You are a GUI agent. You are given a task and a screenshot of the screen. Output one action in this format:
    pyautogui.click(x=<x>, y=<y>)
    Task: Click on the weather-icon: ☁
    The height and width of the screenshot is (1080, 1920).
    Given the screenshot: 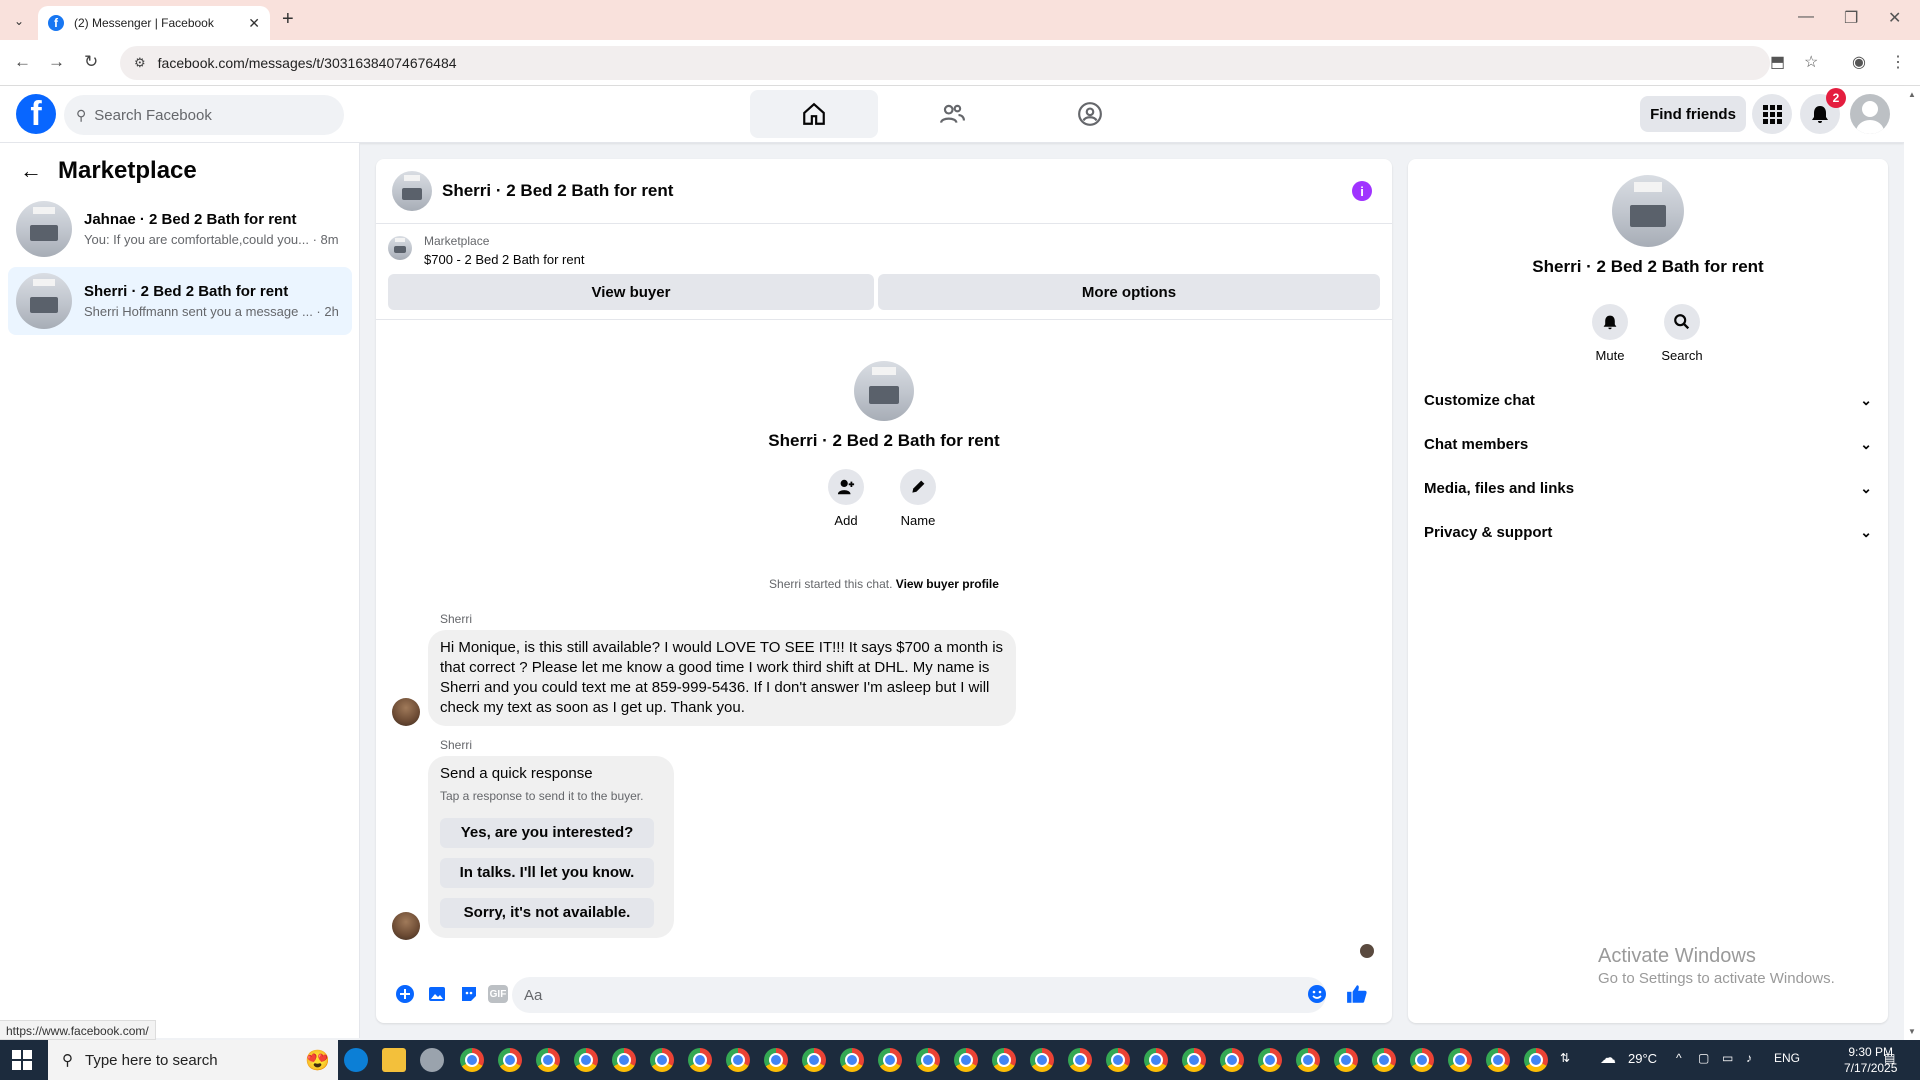 What is the action you would take?
    pyautogui.click(x=1608, y=1058)
    